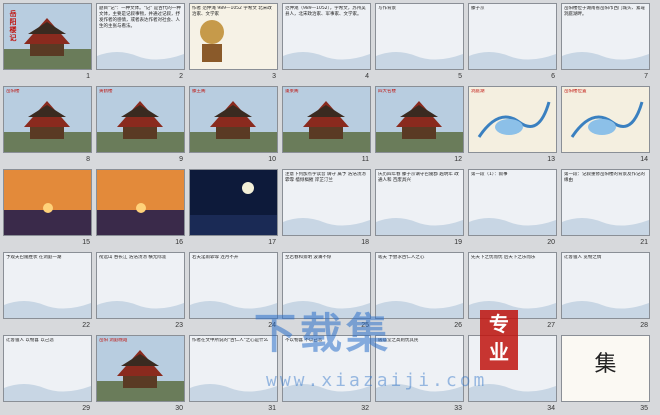 Image resolution: width=660 pixels, height=415 pixels. I want to click on slide-text: 集, so click(605, 364).